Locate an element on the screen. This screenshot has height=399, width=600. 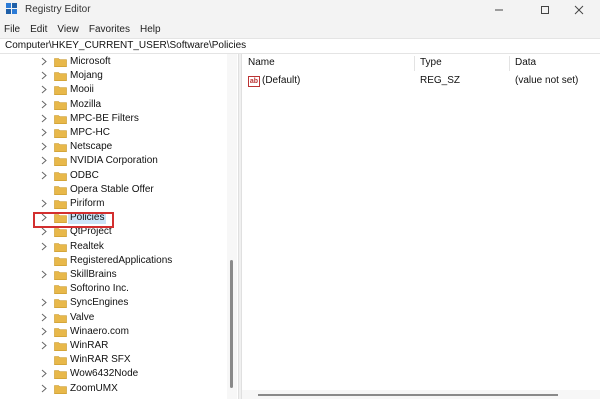
menu-help: Help is located at coordinates (150, 29).